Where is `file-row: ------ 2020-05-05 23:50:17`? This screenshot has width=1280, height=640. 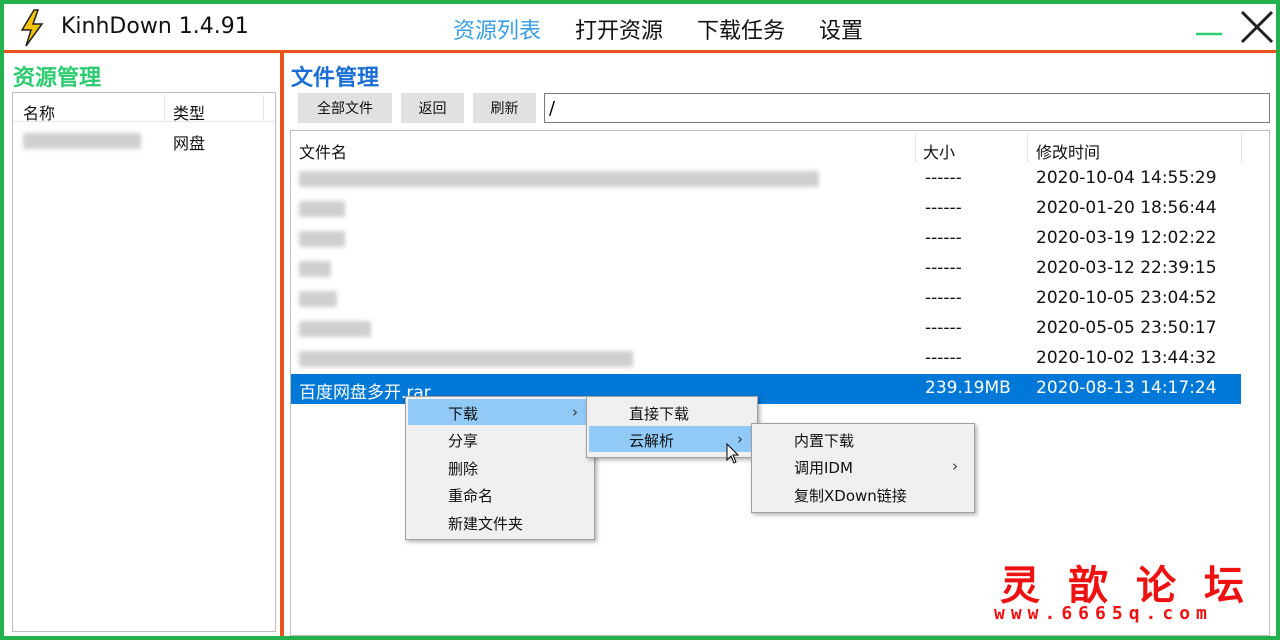
file-row: ------ 2020-05-05 23:50:17 is located at coordinates (766, 329).